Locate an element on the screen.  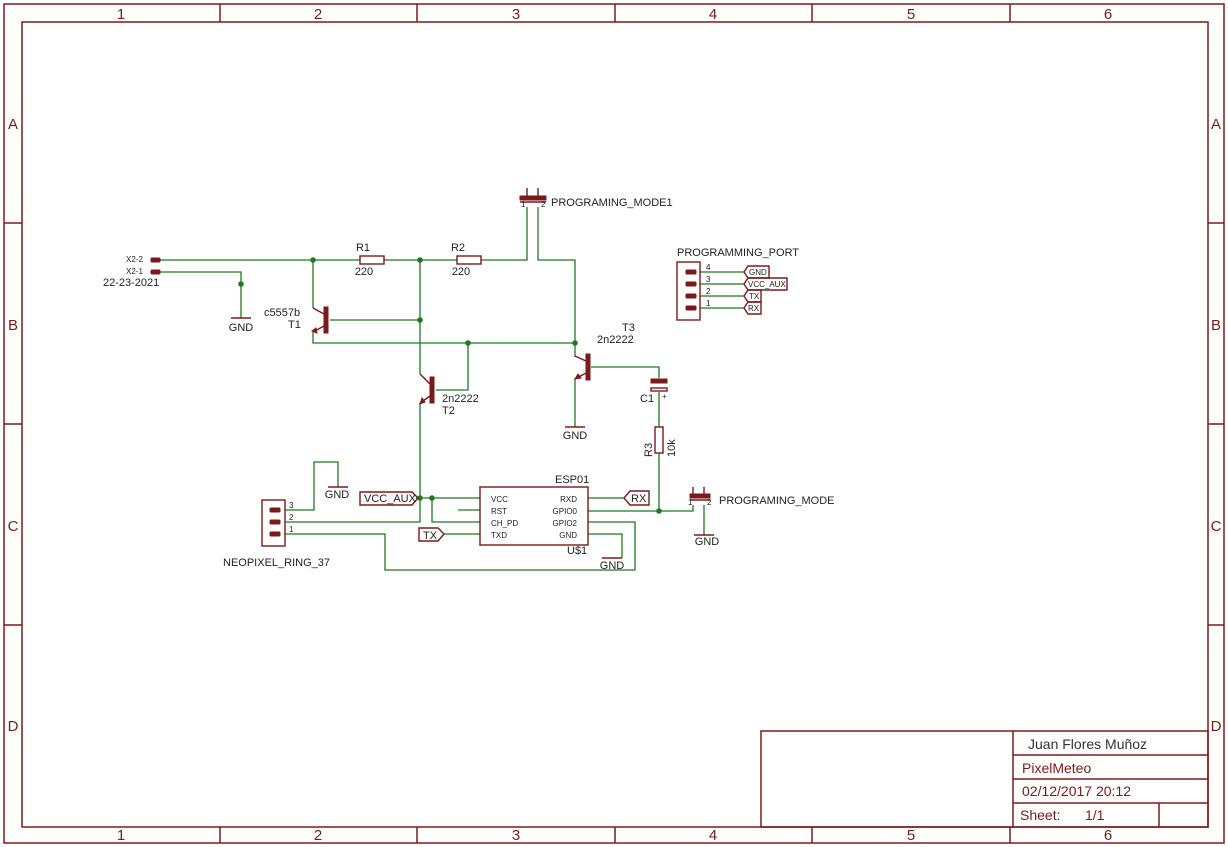
jumper-programing-mode: 1 2 PROGRAMING_MODE is located at coordinates (761, 497).